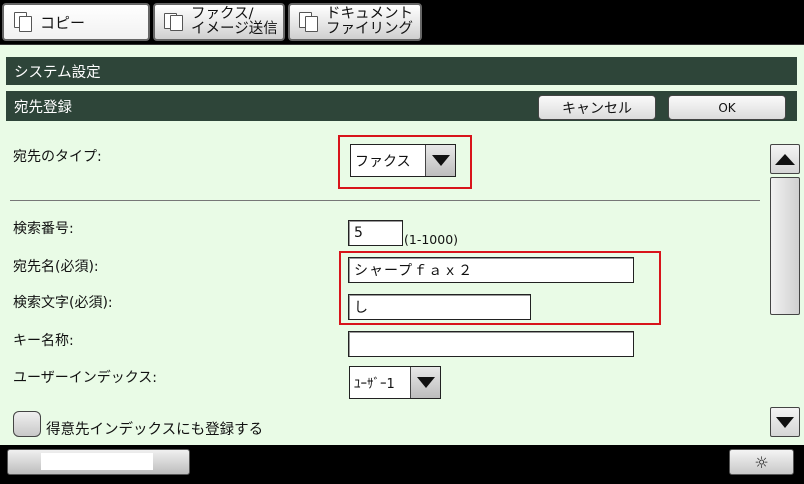 Image resolution: width=804 pixels, height=484 pixels. I want to click on search-number-label: 検索番号:, so click(43, 229).